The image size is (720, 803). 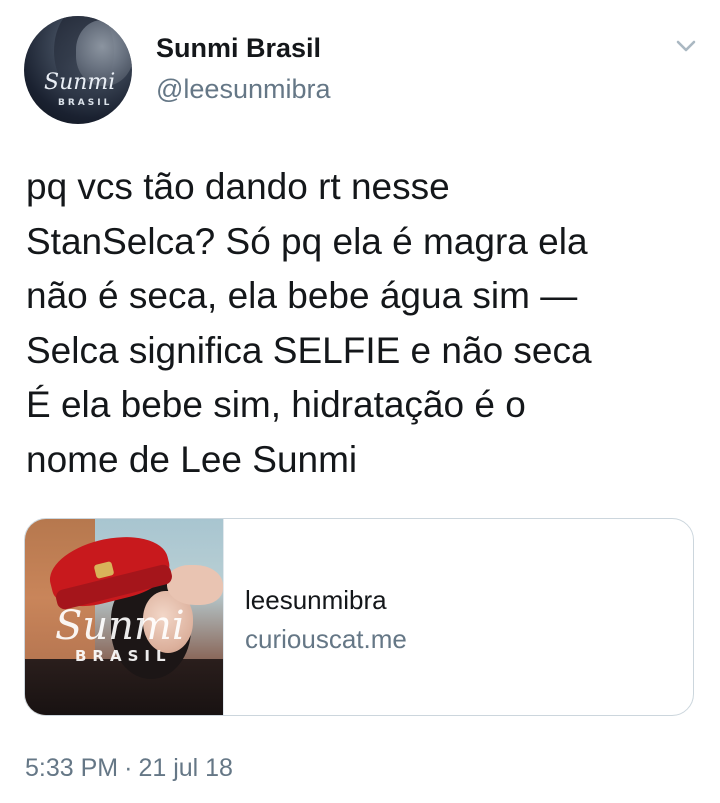 I want to click on tweet-timestamp: 5:33 PM · 21 jul 18, so click(x=129, y=768).